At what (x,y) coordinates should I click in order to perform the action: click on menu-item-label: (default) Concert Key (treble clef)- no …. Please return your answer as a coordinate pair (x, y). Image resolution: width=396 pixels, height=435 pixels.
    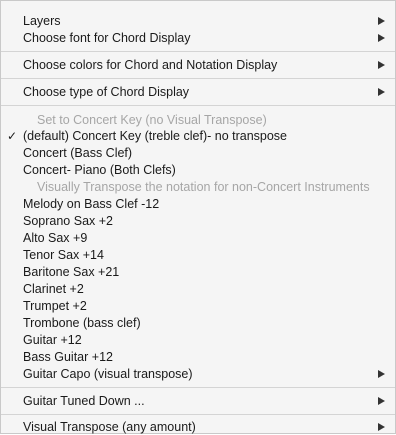
    Looking at the image, I should click on (155, 136).